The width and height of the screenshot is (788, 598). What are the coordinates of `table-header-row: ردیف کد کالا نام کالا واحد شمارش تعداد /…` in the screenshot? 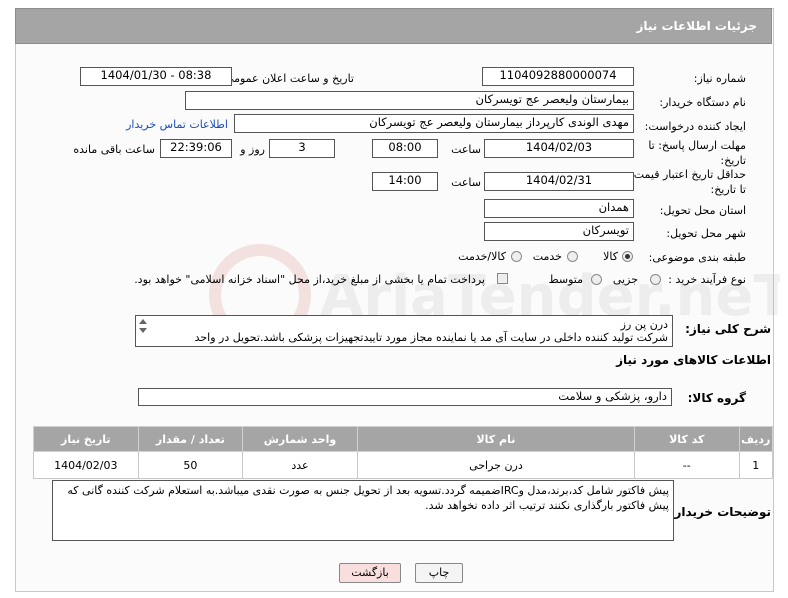 It's located at (403, 439).